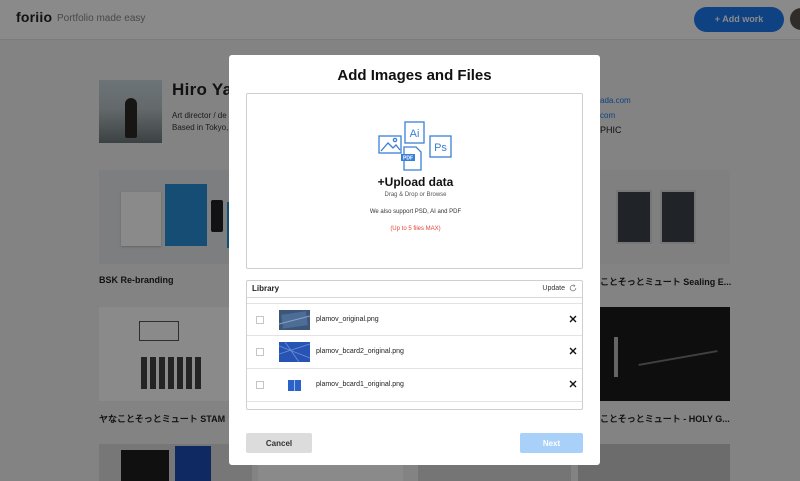 This screenshot has width=800, height=481. Describe the element at coordinates (390, 144) in the screenshot. I see `image-icon` at that location.